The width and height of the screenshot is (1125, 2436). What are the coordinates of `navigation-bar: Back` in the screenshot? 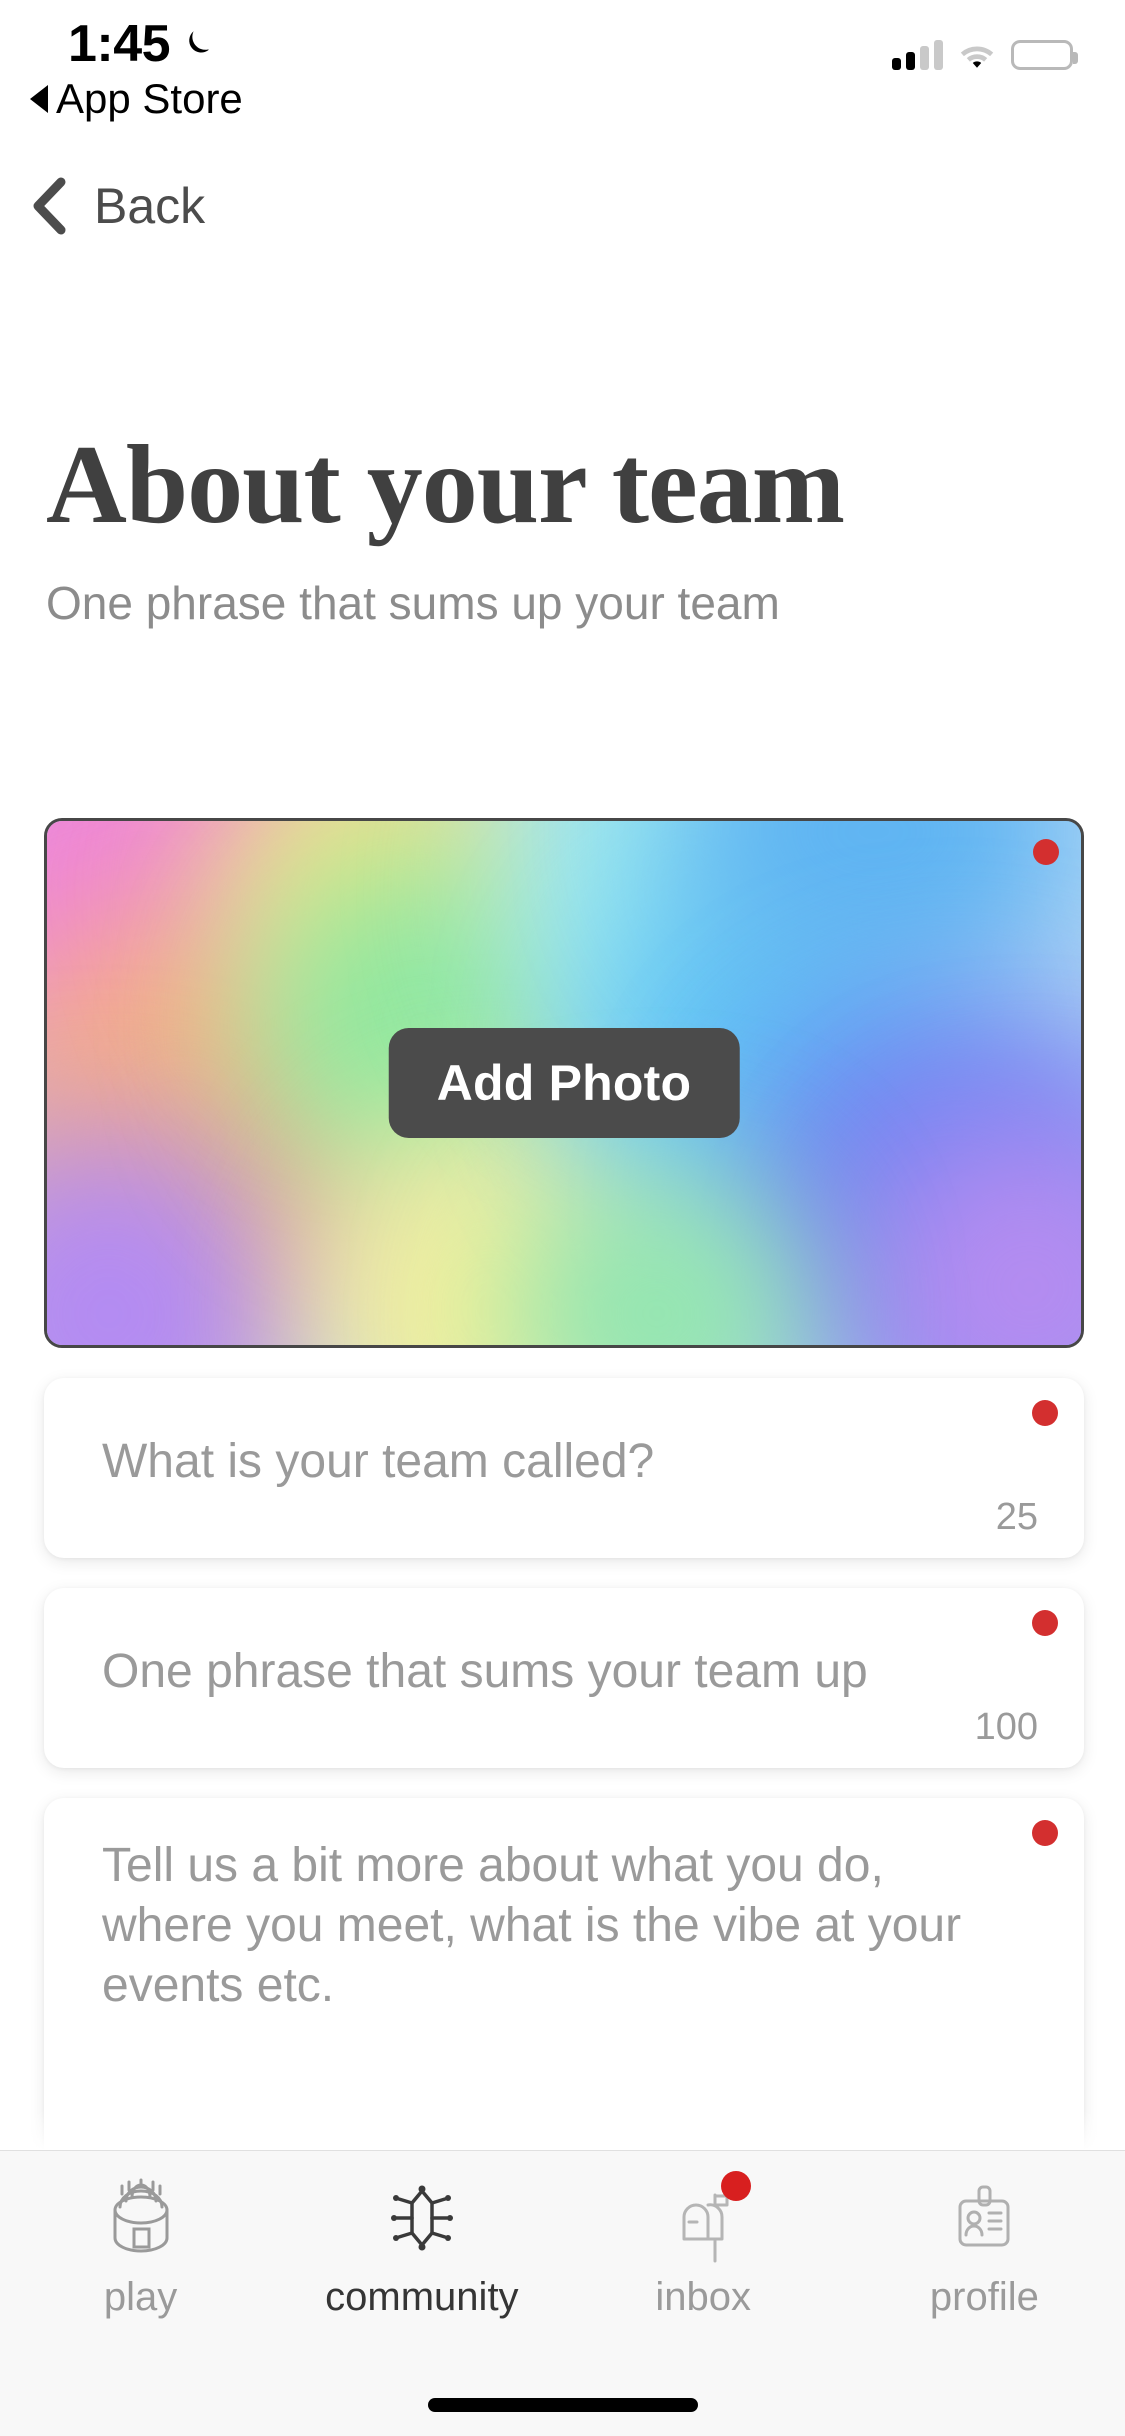 It's located at (562, 213).